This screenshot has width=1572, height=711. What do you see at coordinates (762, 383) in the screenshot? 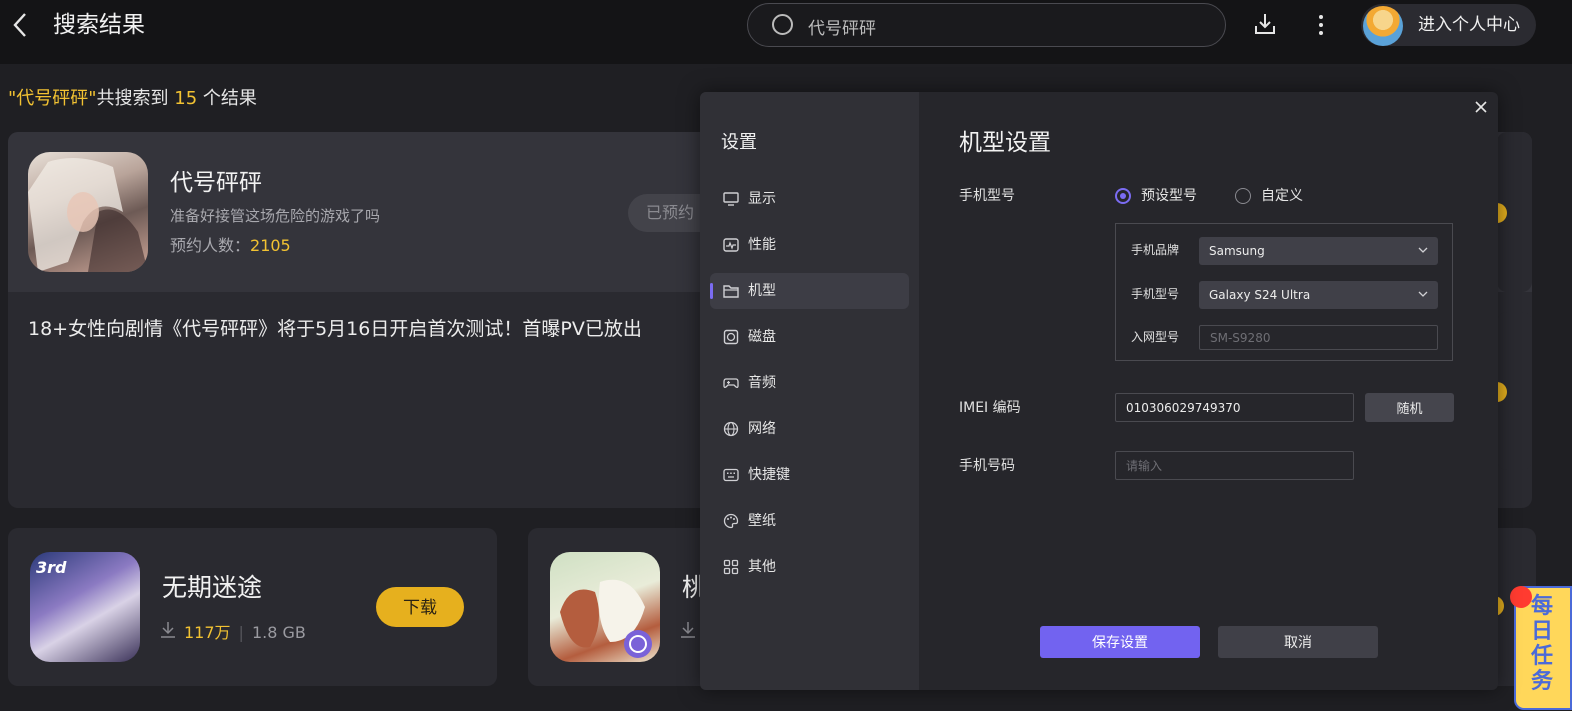
I see `nav-item-label: 音频` at bounding box center [762, 383].